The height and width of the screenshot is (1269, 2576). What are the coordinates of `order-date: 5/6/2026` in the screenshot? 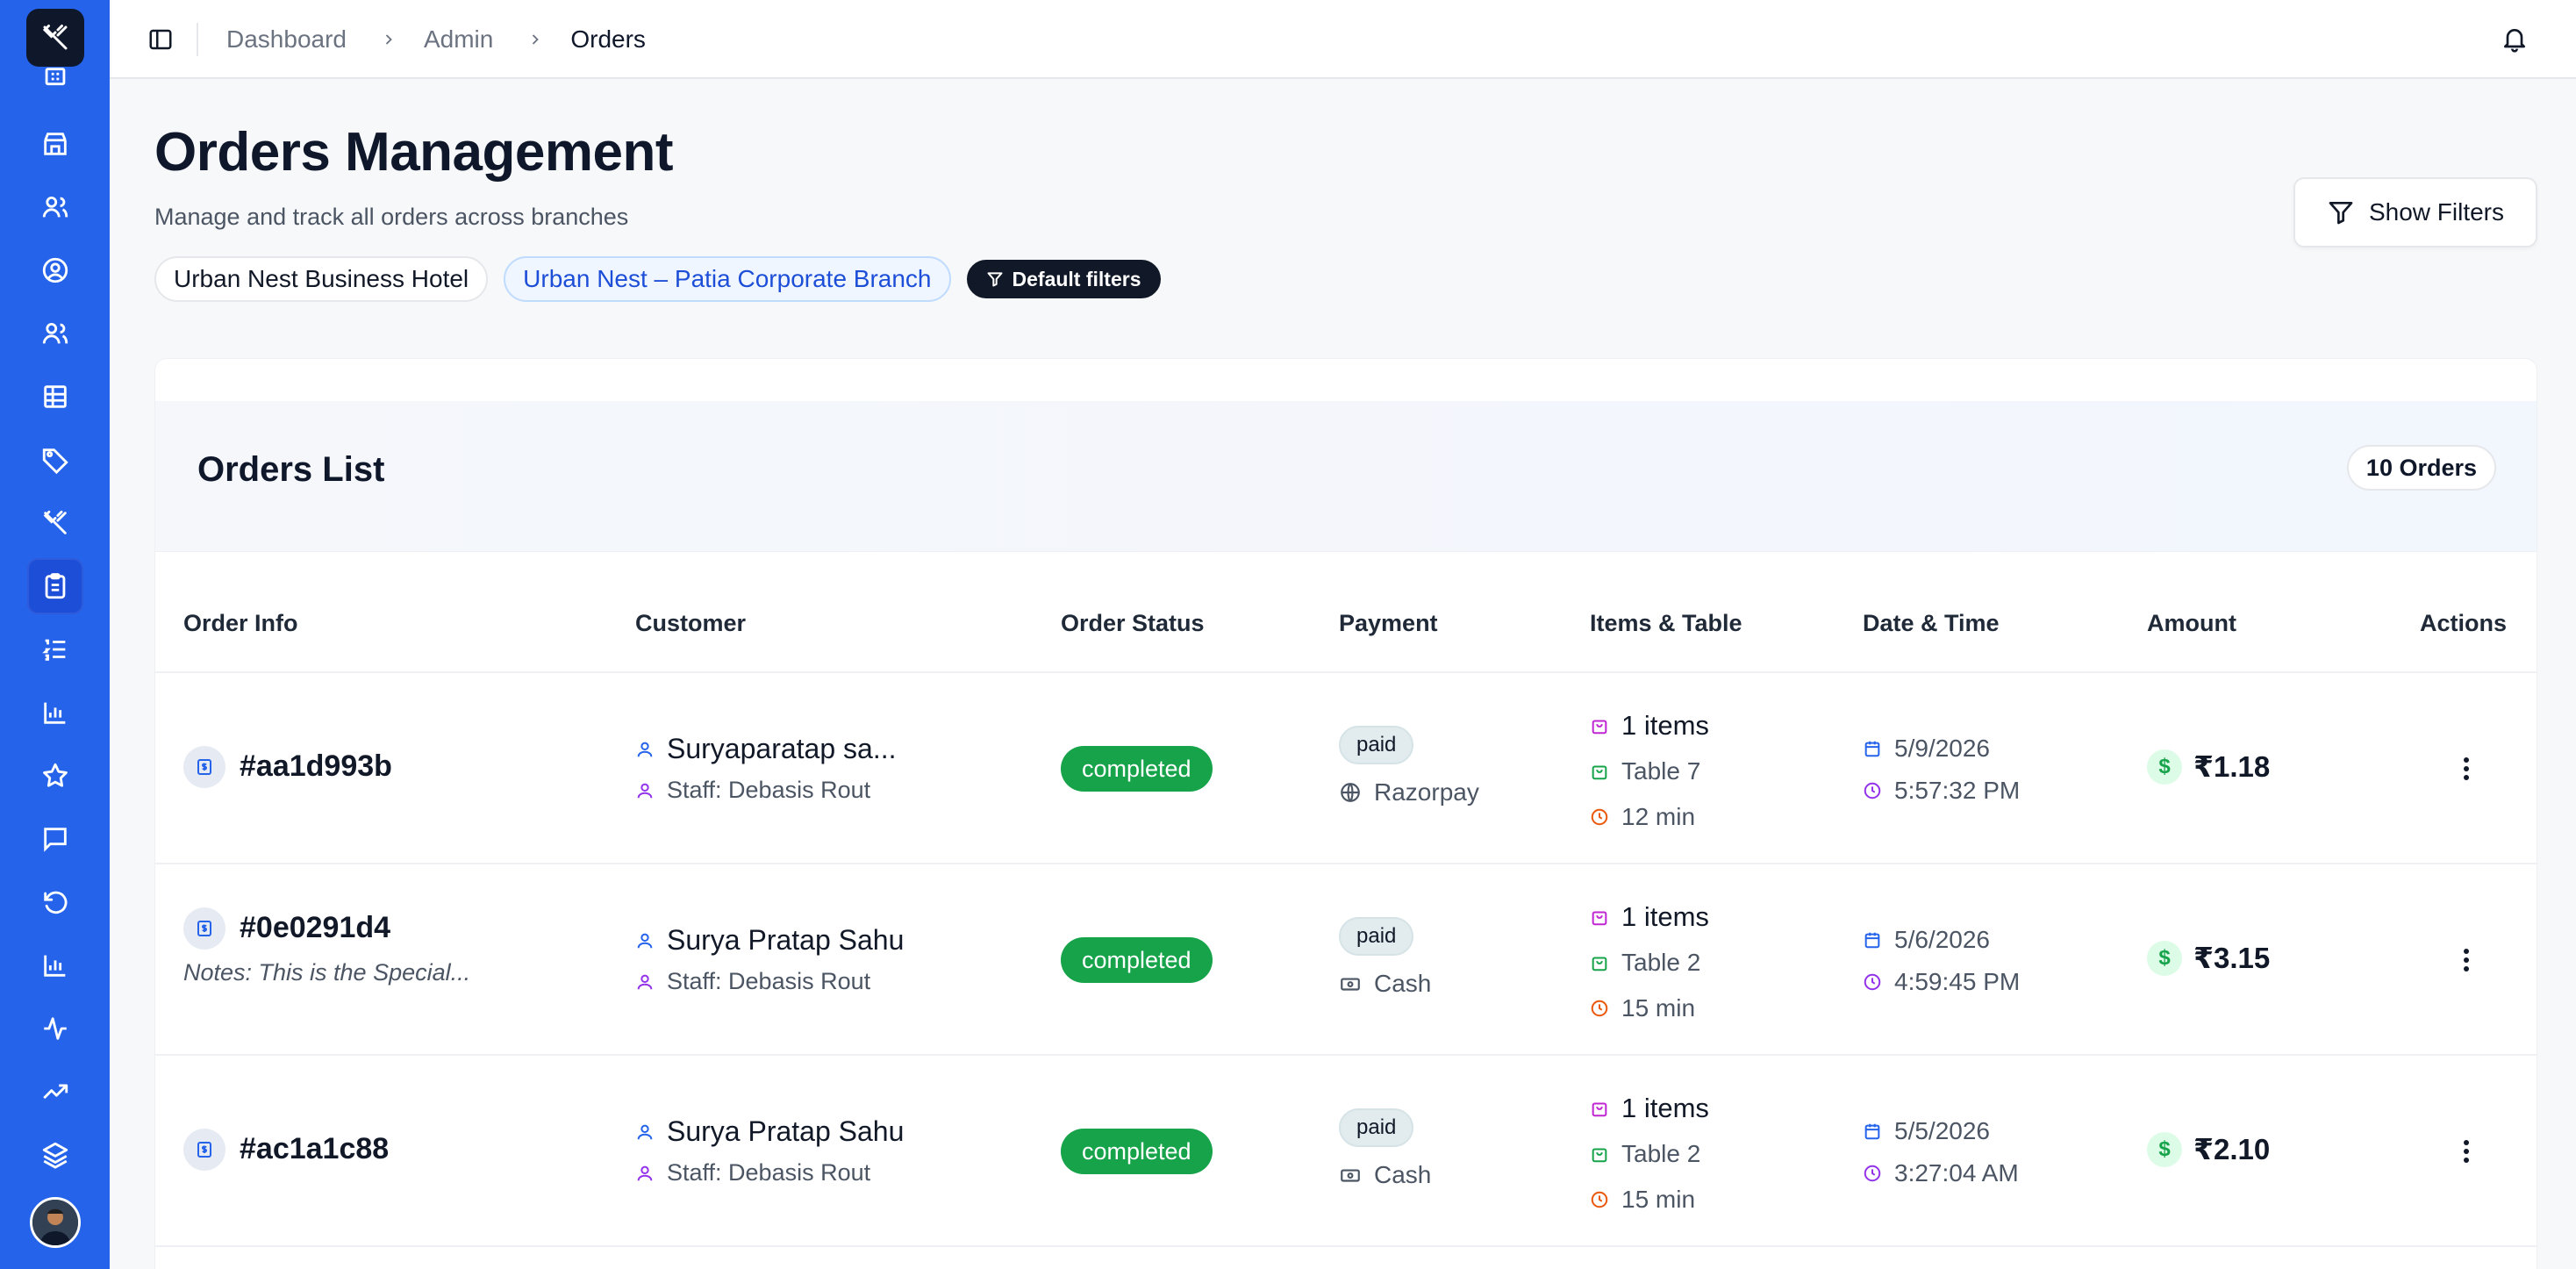 It's located at (1942, 940).